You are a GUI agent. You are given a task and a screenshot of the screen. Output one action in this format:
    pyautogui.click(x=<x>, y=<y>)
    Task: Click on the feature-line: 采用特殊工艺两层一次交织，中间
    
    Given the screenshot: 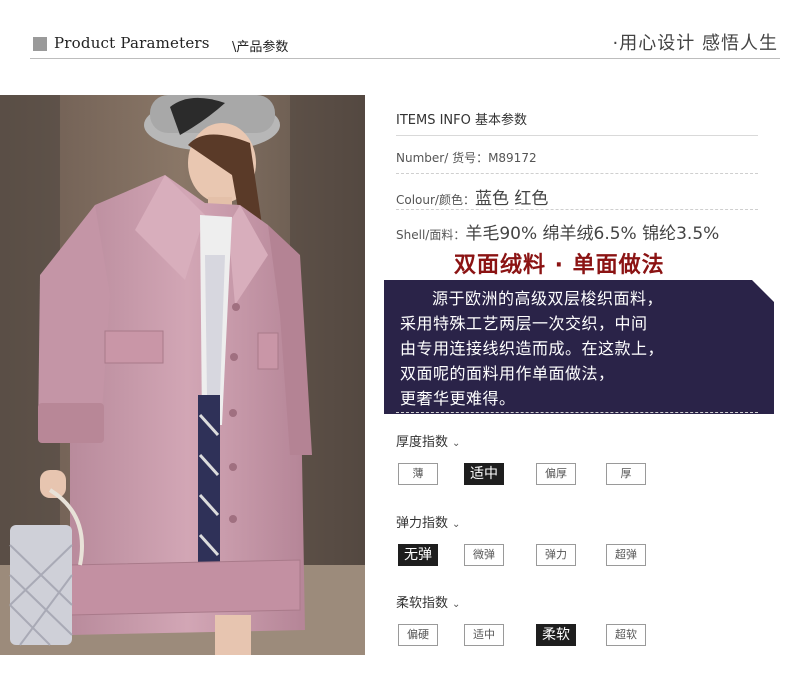 What is the action you would take?
    pyautogui.click(x=524, y=323)
    